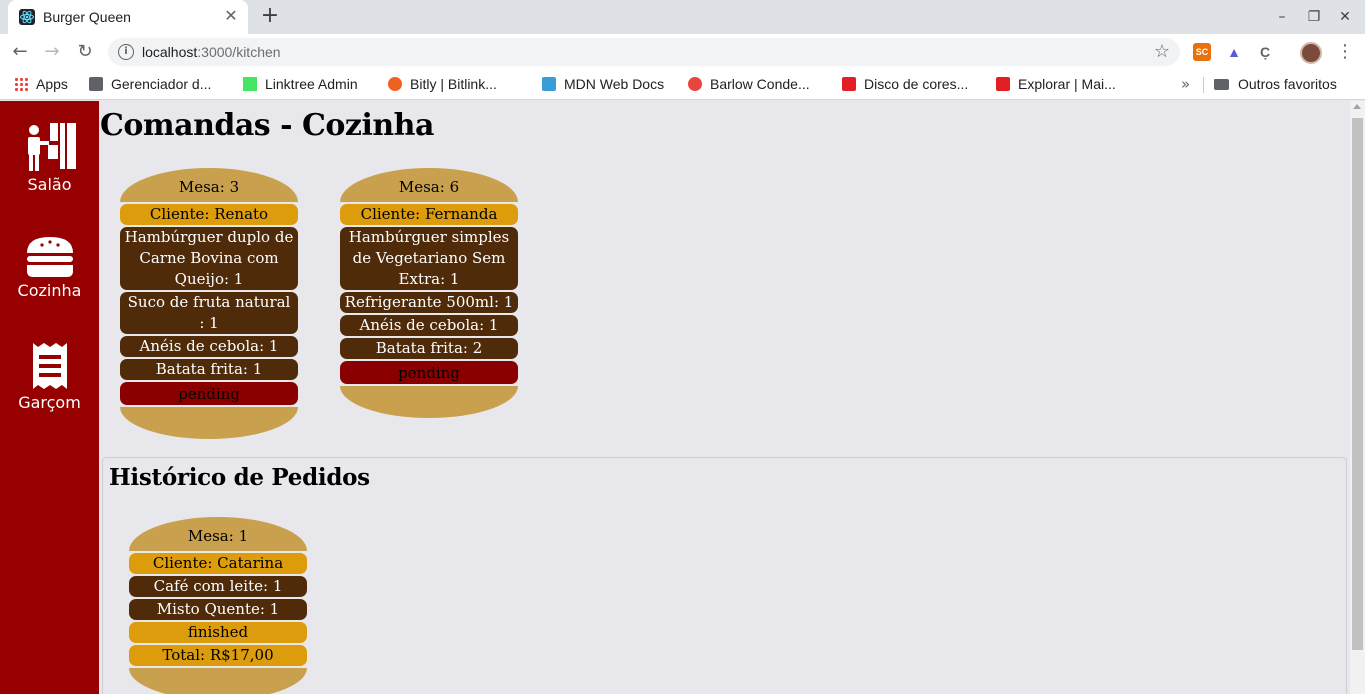 The image size is (1365, 694). What do you see at coordinates (1314, 17) in the screenshot?
I see `restore-icon: ❐` at bounding box center [1314, 17].